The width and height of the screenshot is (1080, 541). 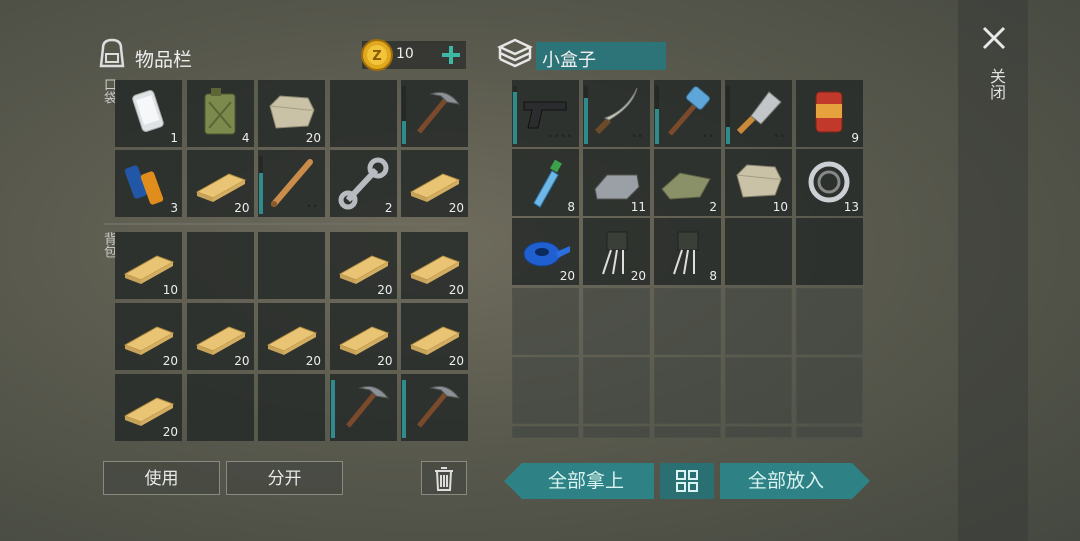 What do you see at coordinates (515, 53) in the screenshot?
I see `box-icon` at bounding box center [515, 53].